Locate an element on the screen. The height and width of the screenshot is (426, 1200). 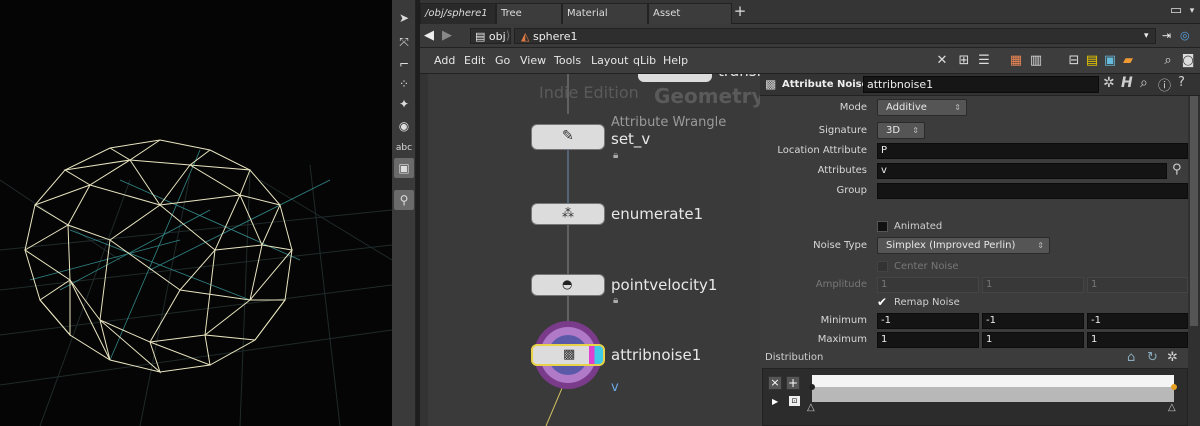
minimum-x-field: -1 is located at coordinates (928, 321).